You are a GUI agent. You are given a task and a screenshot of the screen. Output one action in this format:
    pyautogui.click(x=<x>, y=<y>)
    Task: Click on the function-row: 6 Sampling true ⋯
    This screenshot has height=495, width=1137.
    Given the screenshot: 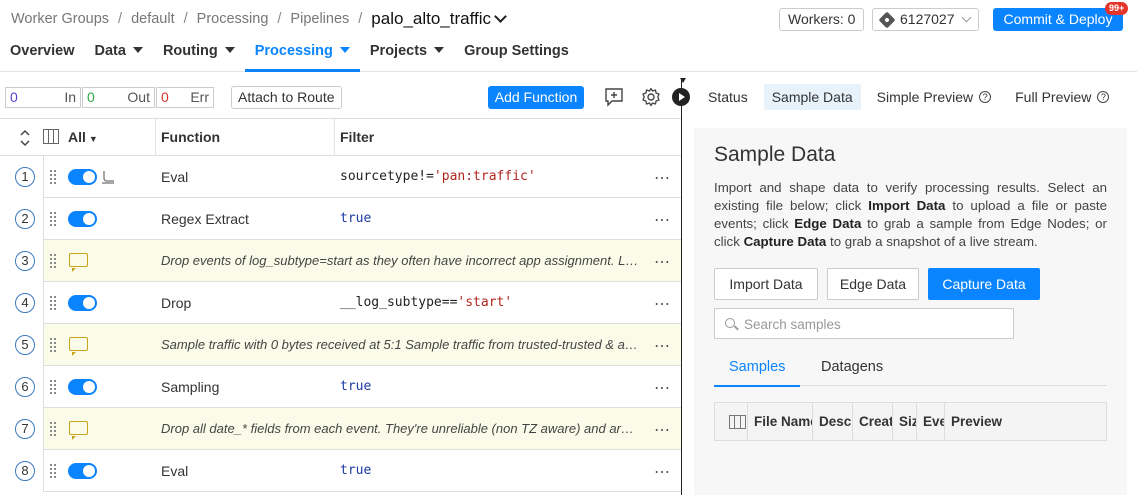 What is the action you would take?
    pyautogui.click(x=340, y=387)
    